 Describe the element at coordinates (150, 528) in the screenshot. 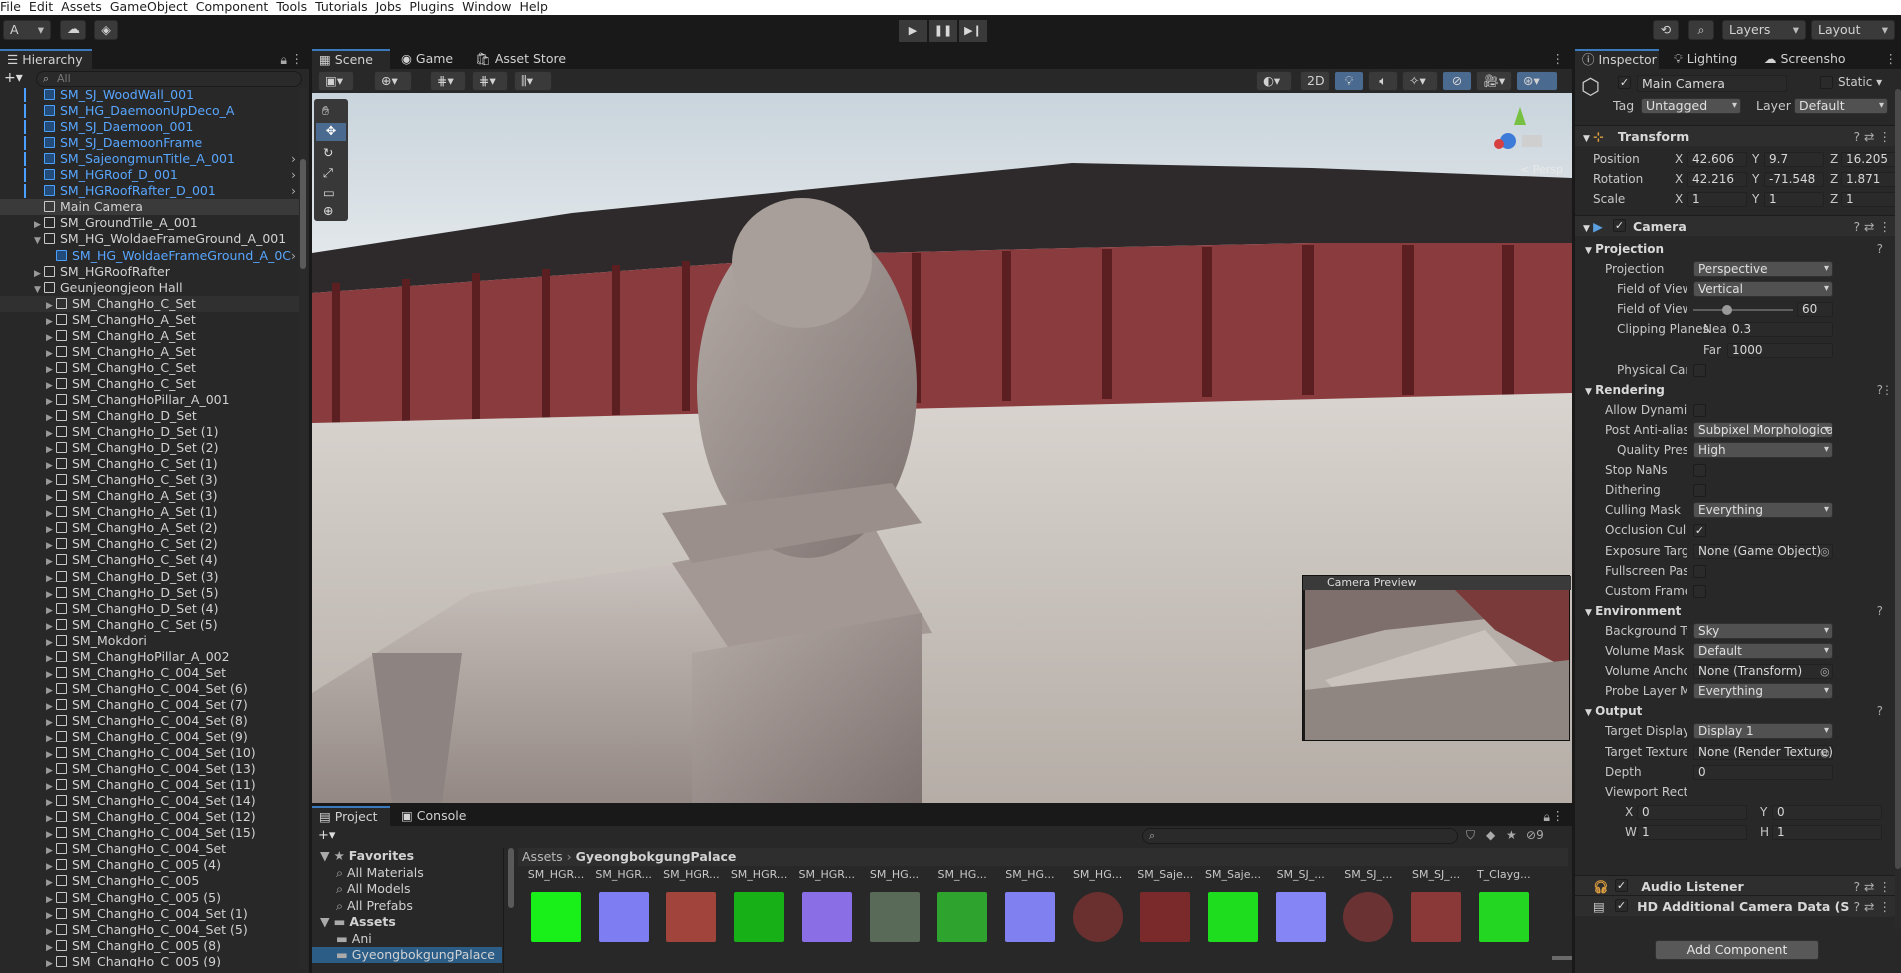

I see `hierarchy-row: ▶ SM_ChangHo_A_Set (2)` at that location.